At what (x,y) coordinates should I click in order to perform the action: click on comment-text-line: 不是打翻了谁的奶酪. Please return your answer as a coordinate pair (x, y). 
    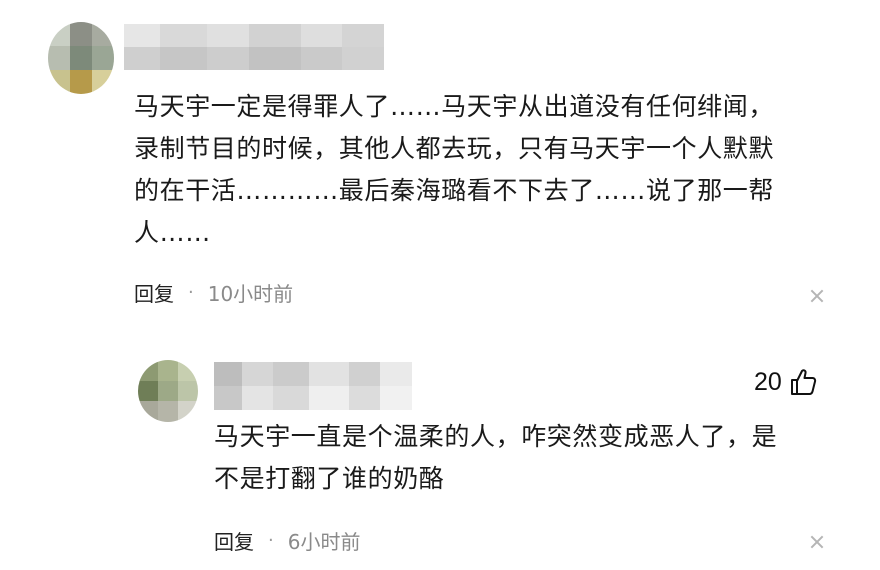
    Looking at the image, I should click on (329, 478).